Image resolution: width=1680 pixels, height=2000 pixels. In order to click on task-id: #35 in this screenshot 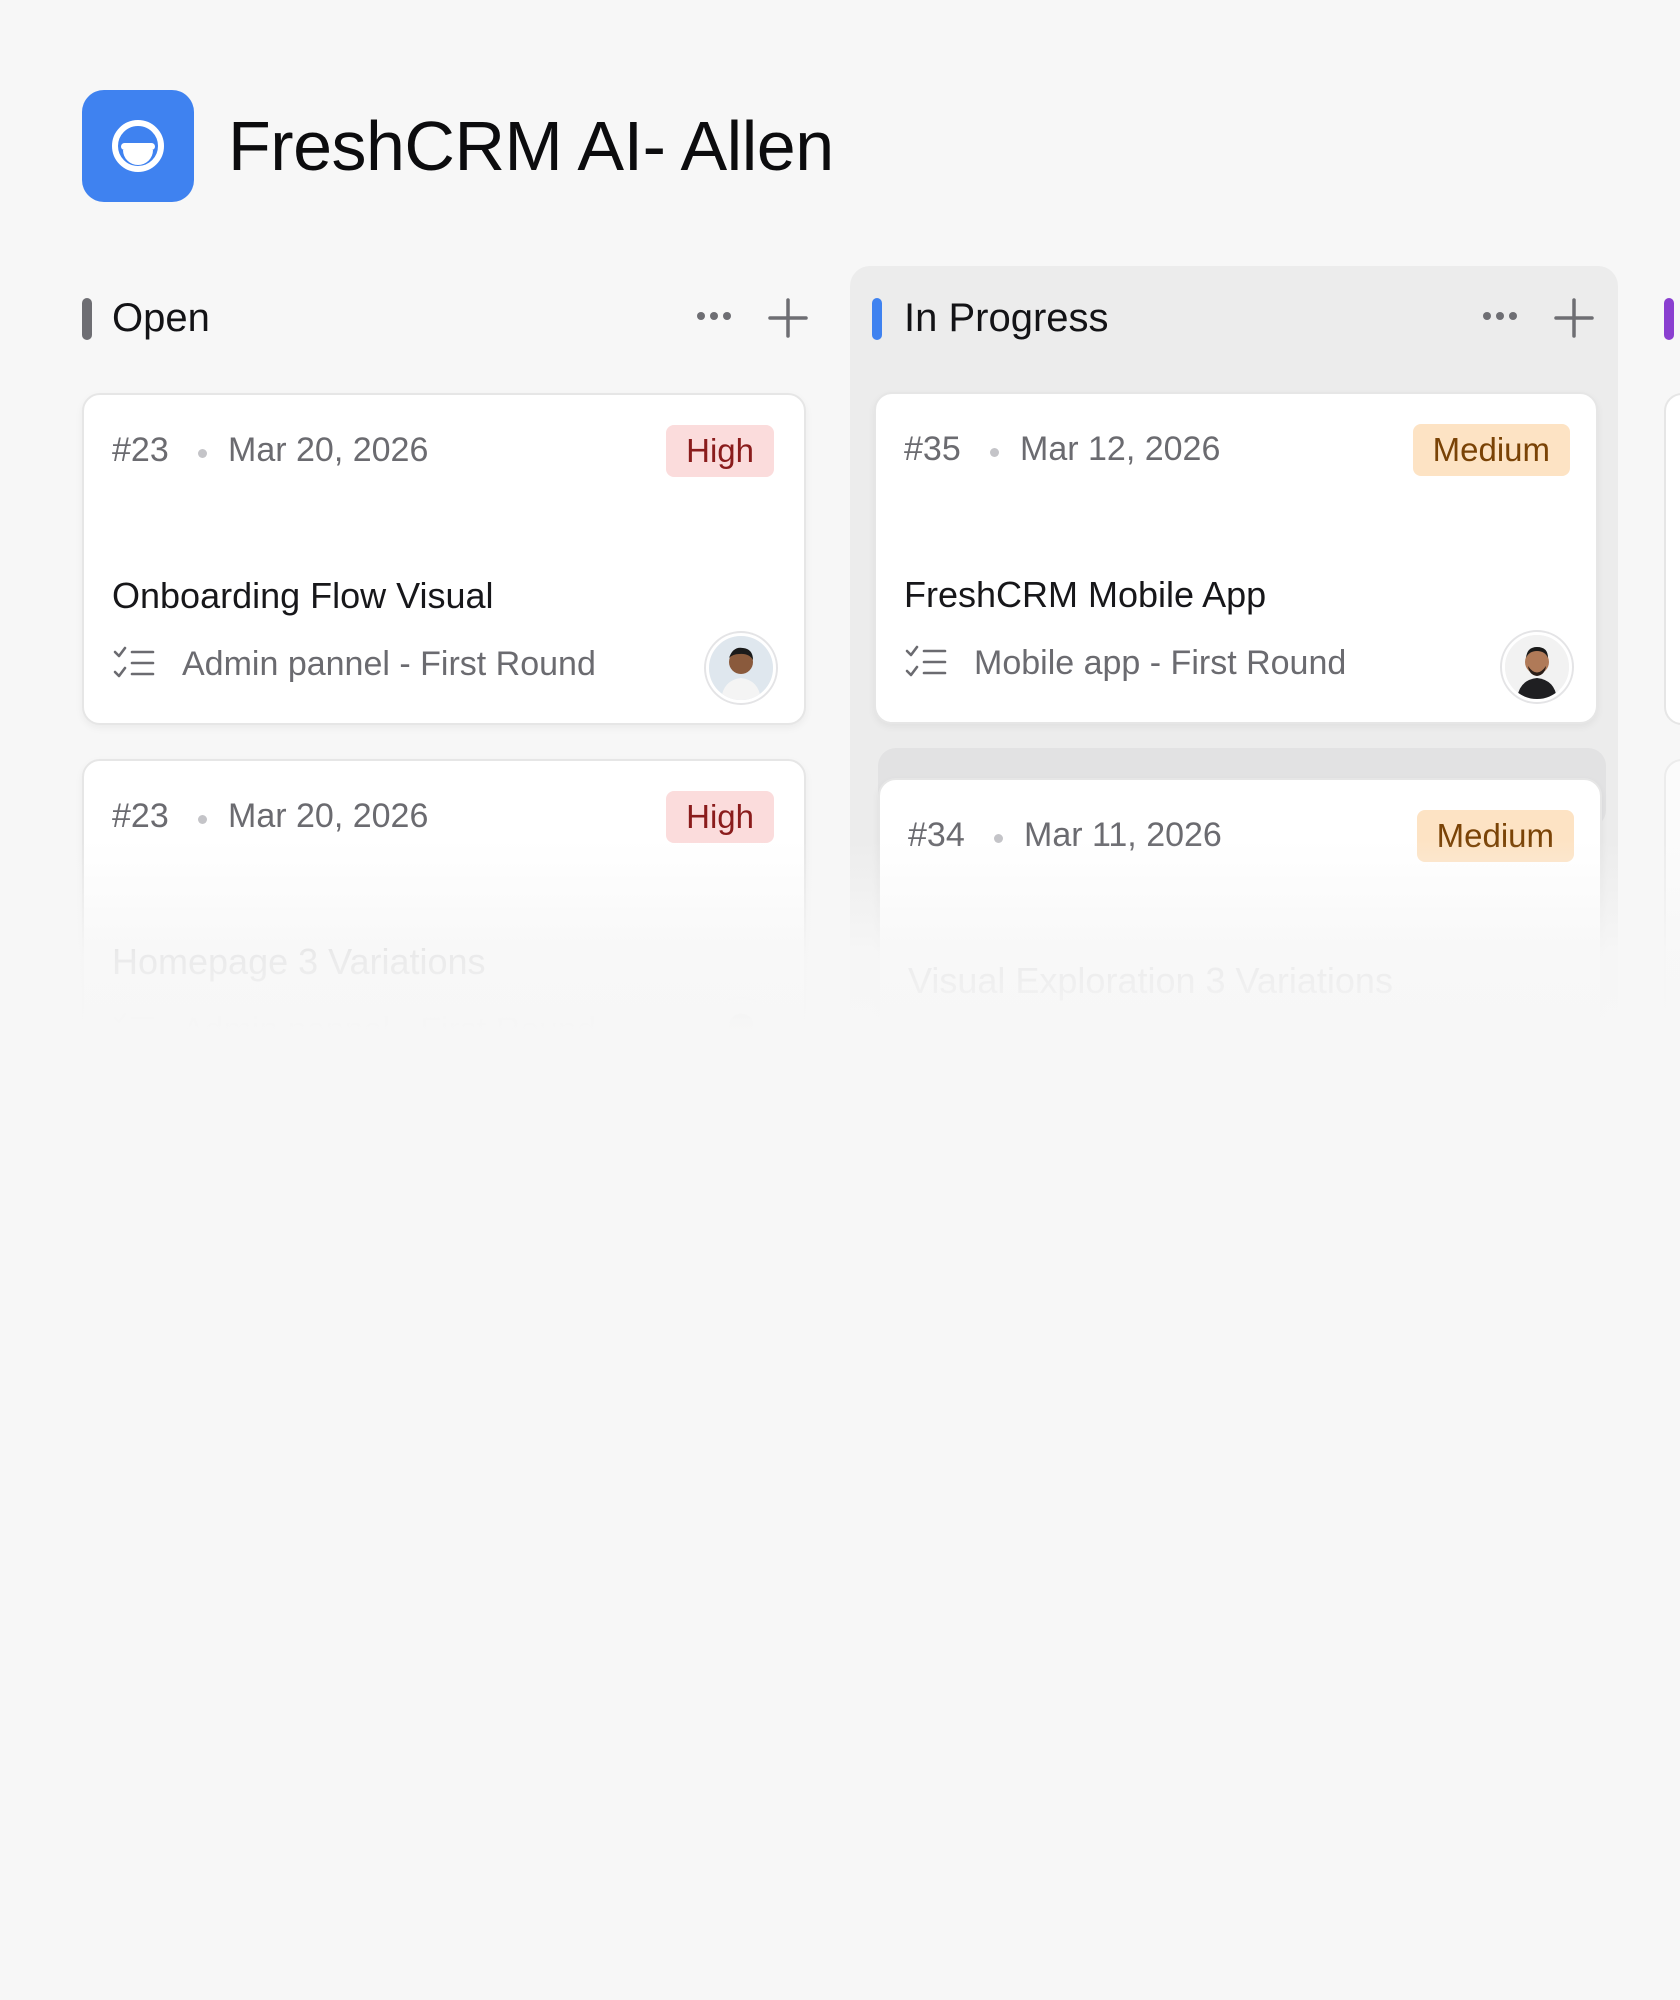, I will do `click(932, 449)`.